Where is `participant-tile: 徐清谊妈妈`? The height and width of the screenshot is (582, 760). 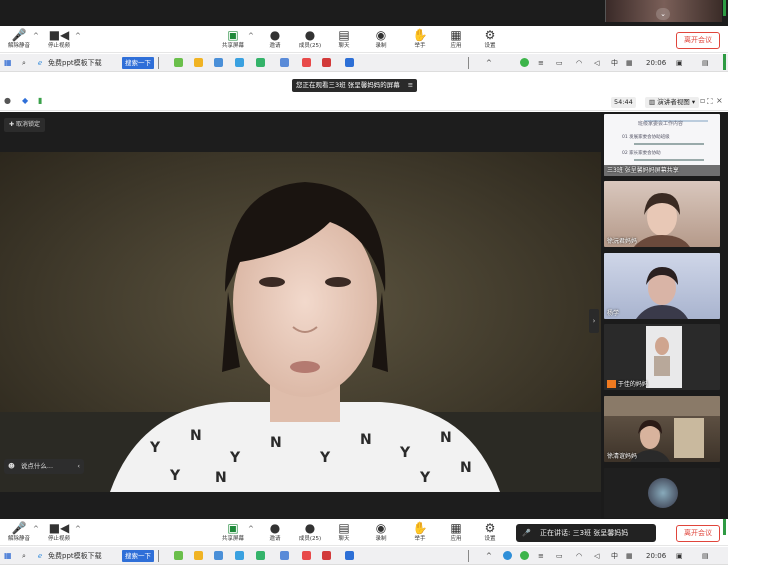
participant-tile: 徐清谊妈妈 is located at coordinates (662, 429).